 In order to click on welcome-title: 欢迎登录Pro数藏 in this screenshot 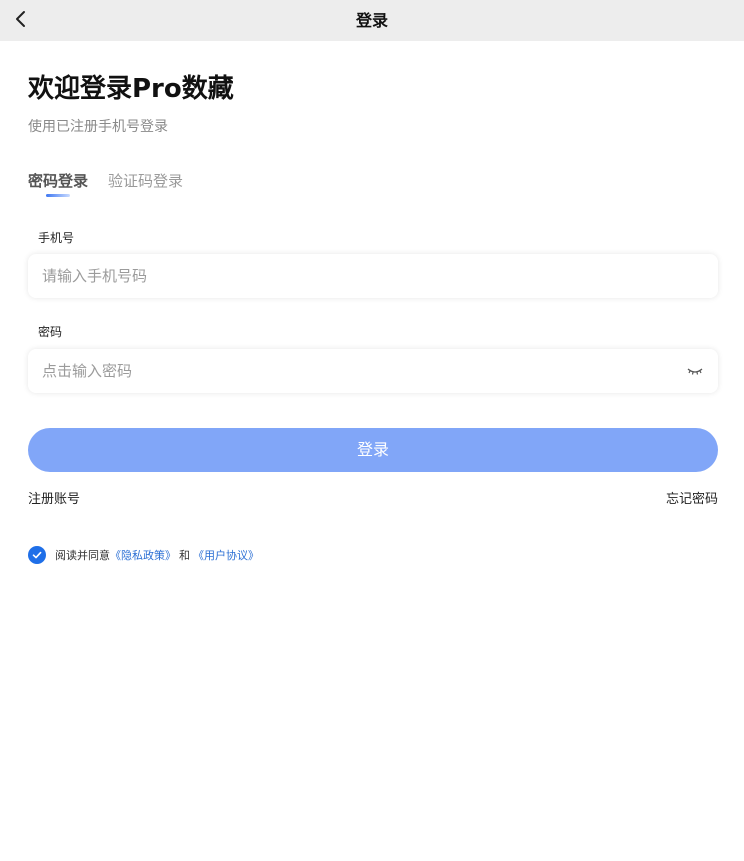, I will do `click(131, 89)`.